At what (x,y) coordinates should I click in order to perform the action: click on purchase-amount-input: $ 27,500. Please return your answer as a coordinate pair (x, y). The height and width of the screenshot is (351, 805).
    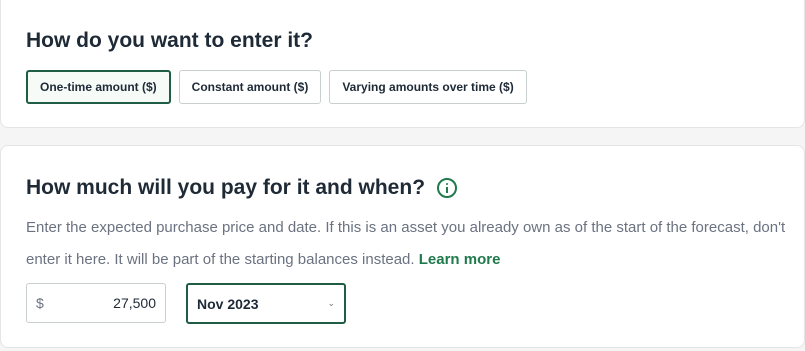
    Looking at the image, I should click on (96, 303).